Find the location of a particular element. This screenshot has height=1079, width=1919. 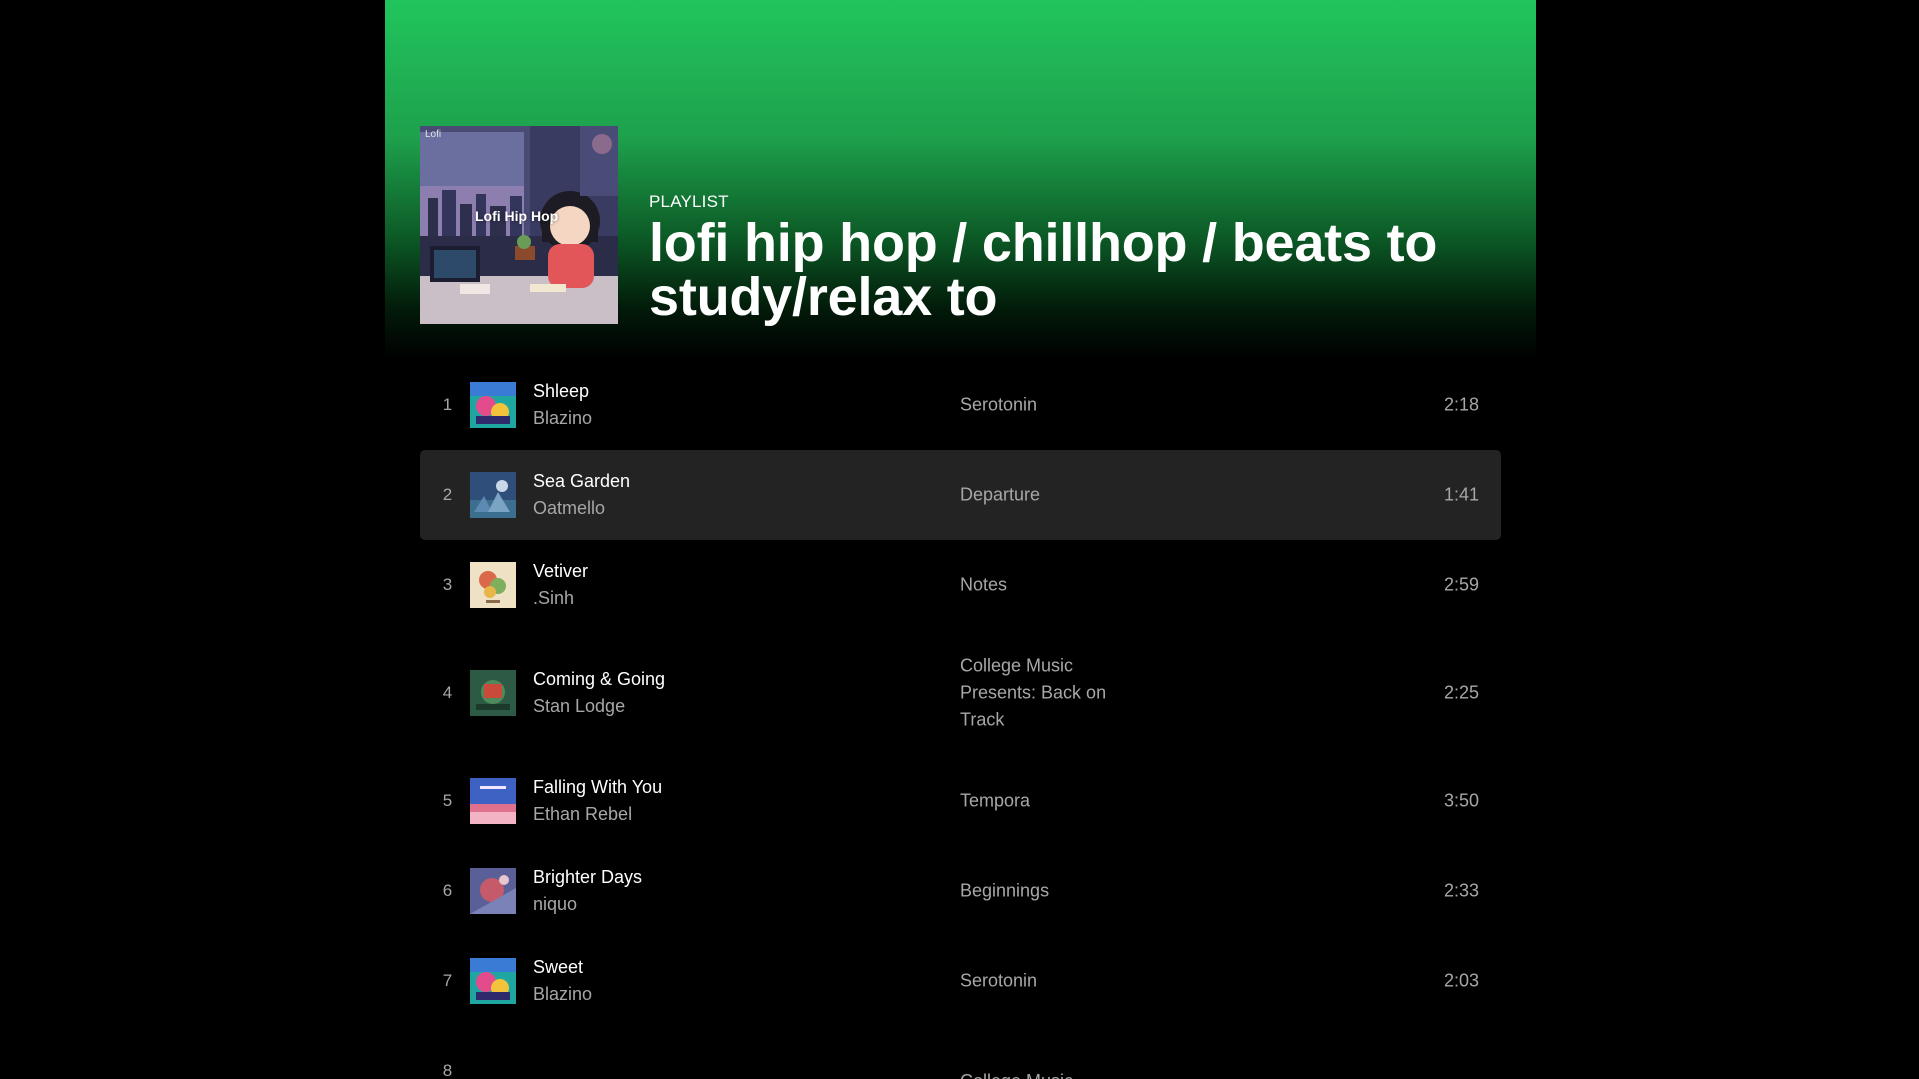

track-row: 2 Sea Garden Oatmello Departure 1:41 is located at coordinates (960, 495).